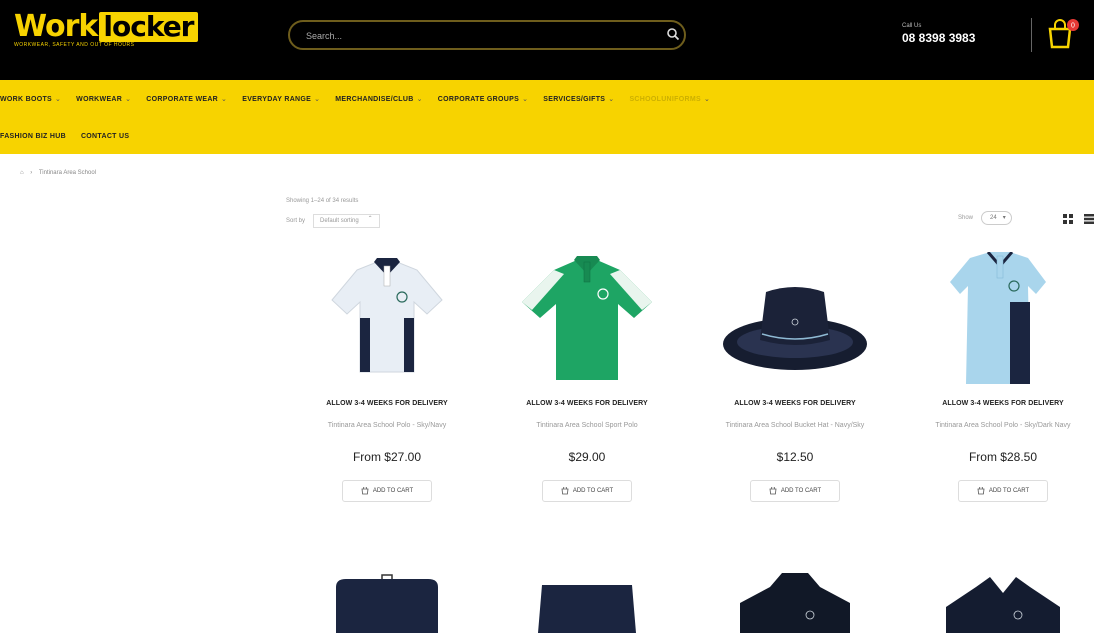 This screenshot has height=633, width=1094. I want to click on logo-text-work: Work, so click(56, 26).